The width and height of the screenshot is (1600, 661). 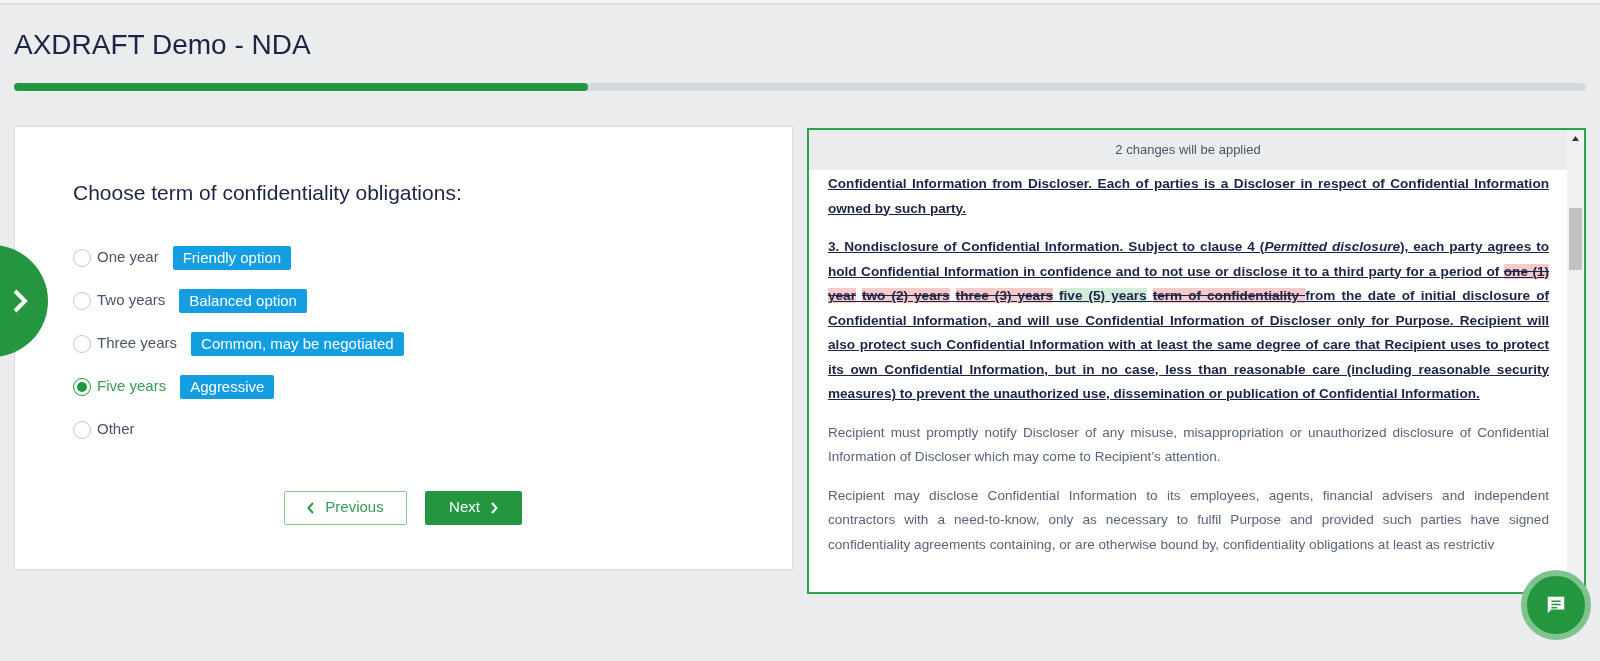 What do you see at coordinates (128, 257) in the screenshot?
I see `option-label: One year` at bounding box center [128, 257].